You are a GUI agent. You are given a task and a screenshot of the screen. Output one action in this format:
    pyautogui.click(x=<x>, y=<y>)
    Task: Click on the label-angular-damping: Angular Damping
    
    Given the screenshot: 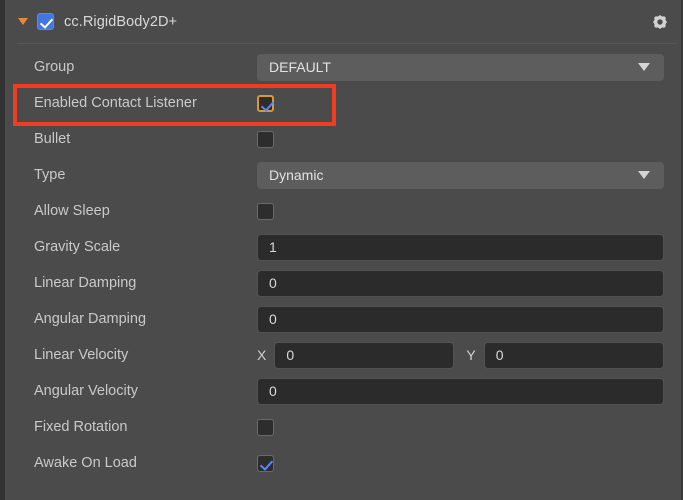 What is the action you would take?
    pyautogui.click(x=90, y=319)
    